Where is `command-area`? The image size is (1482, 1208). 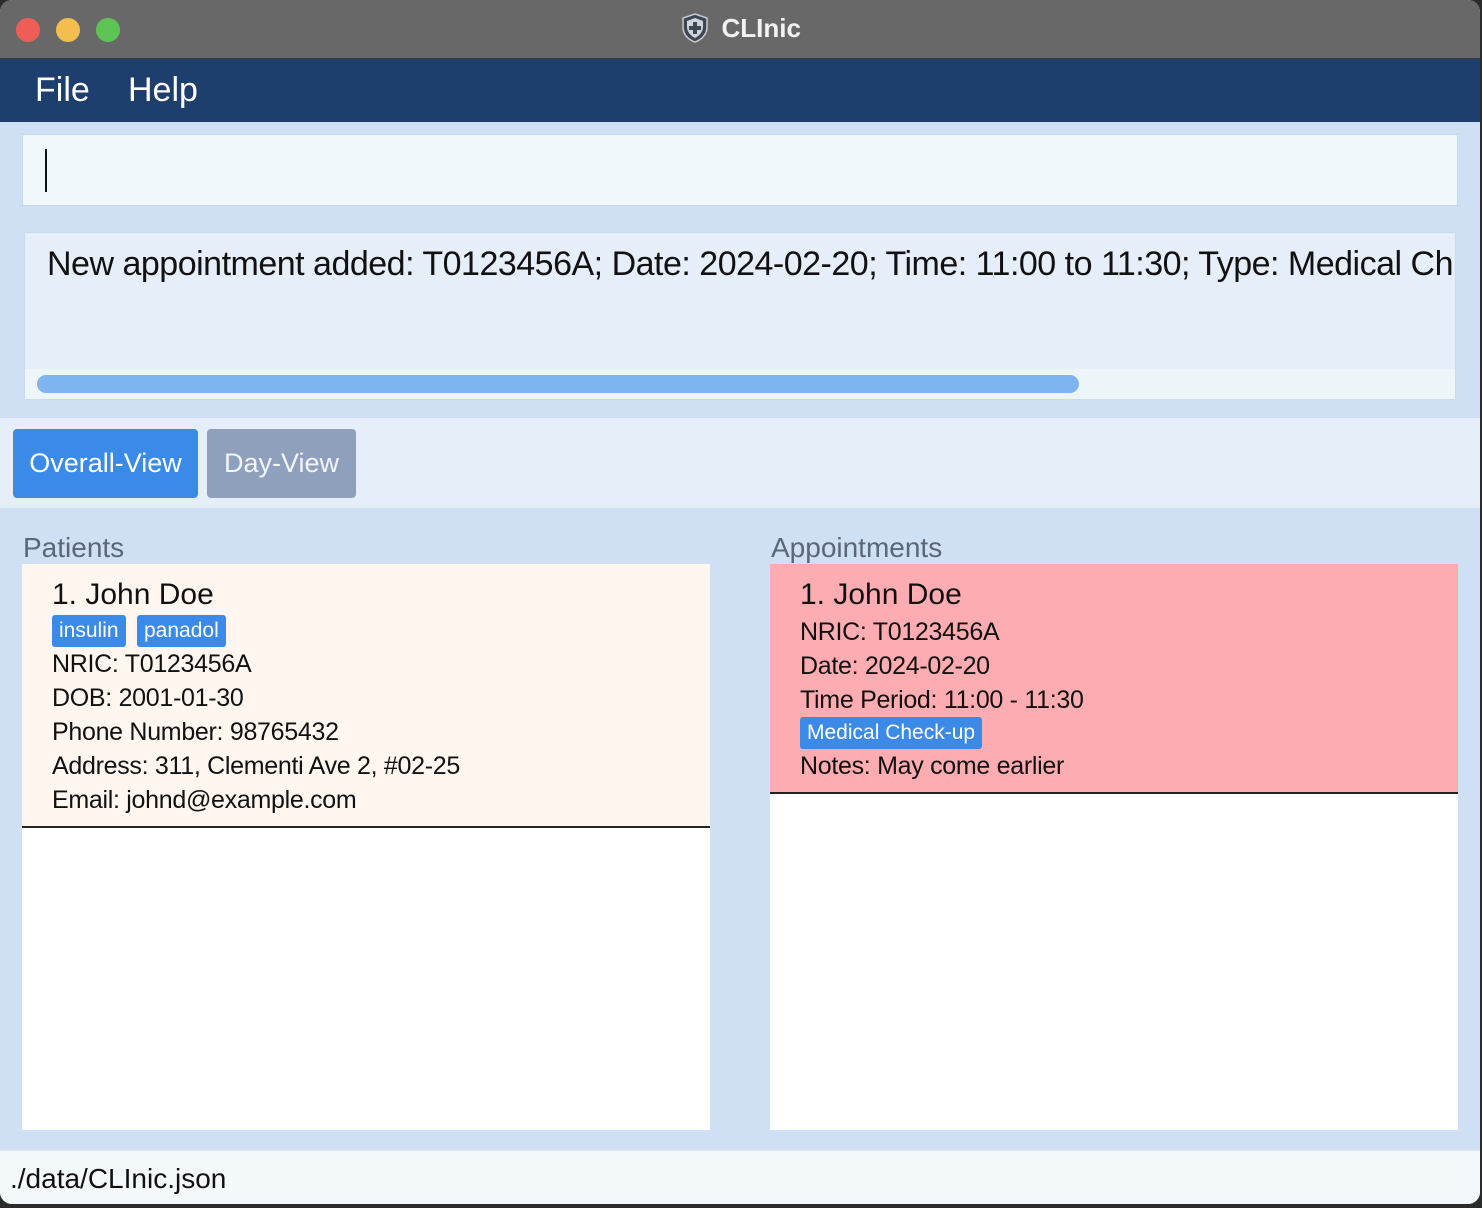 command-area is located at coordinates (740, 169).